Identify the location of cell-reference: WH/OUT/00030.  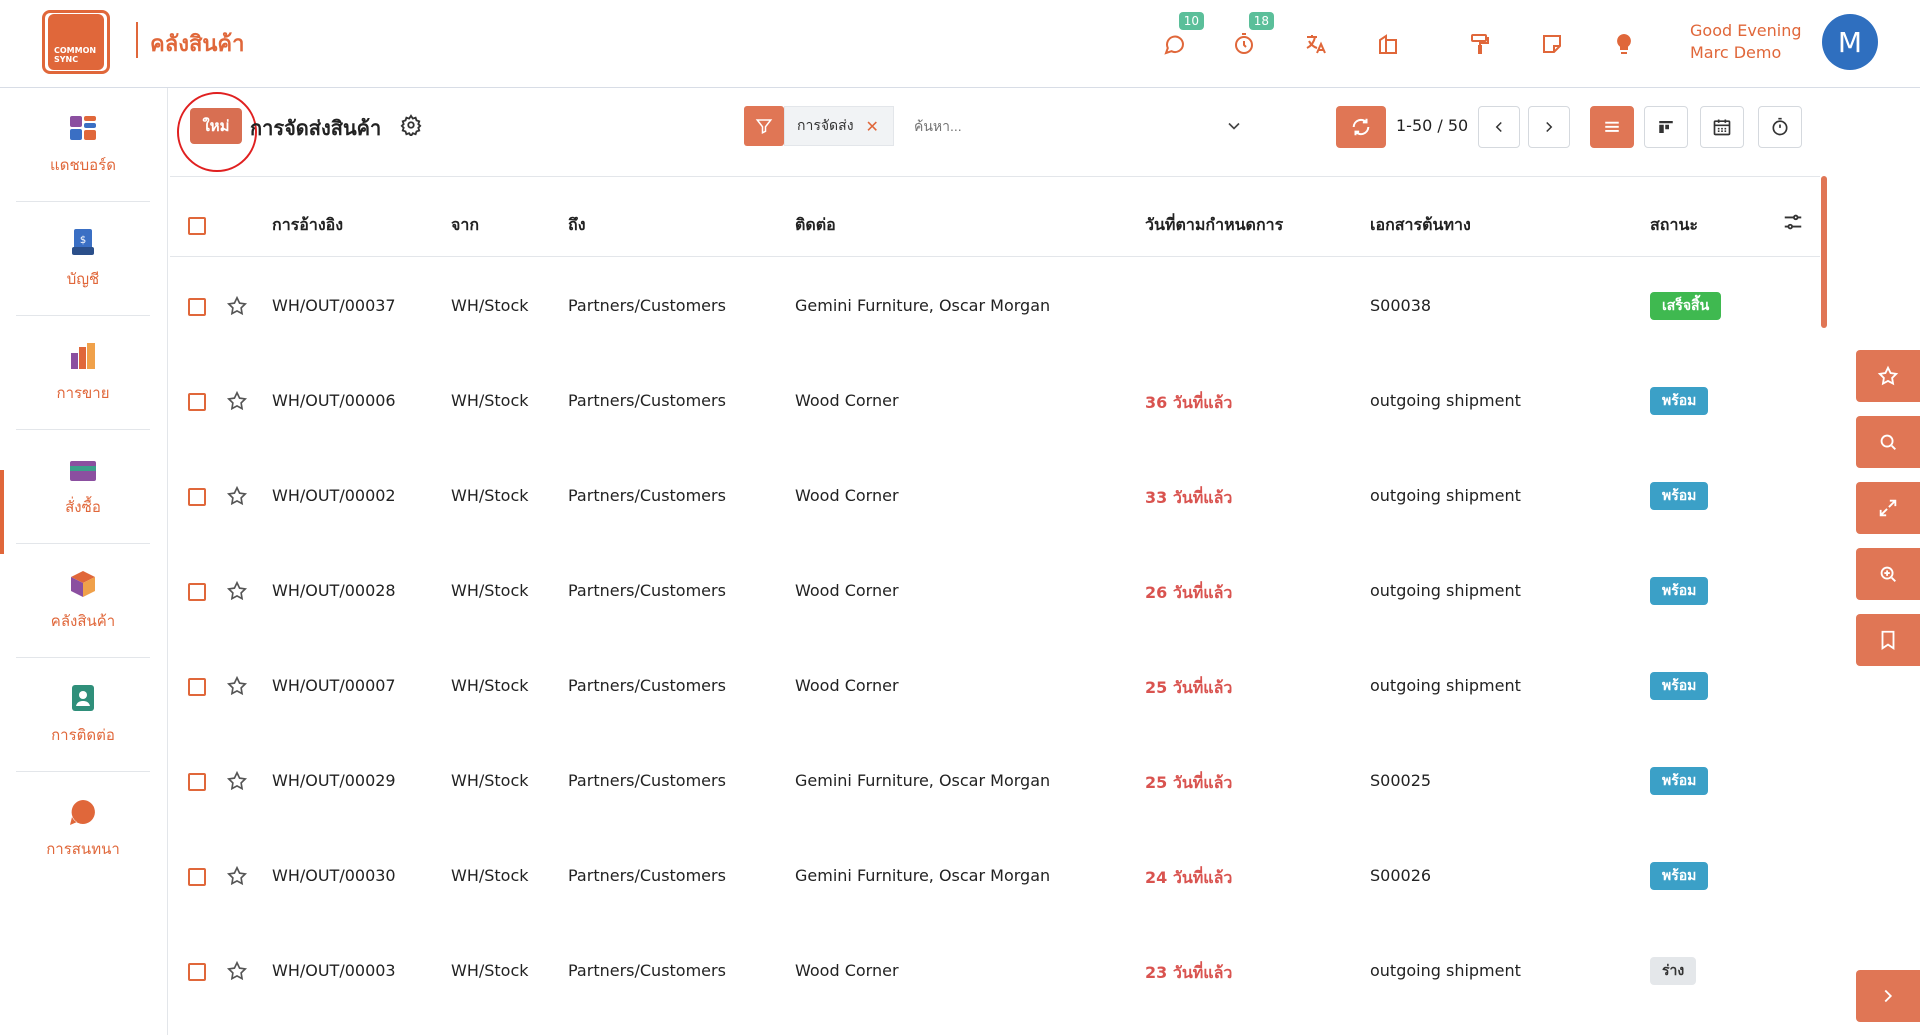
(334, 875).